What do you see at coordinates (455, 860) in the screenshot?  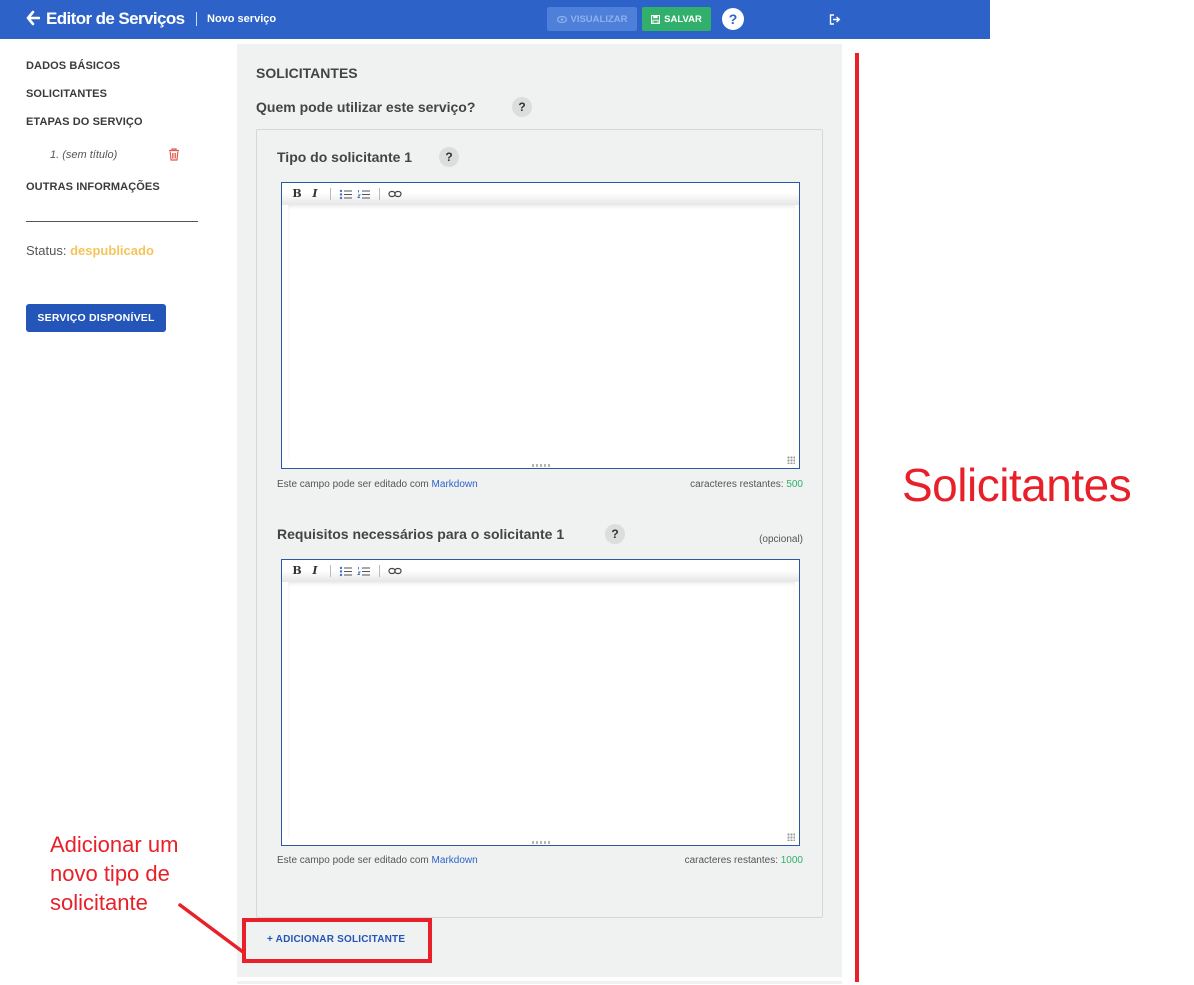 I see `field2-markdown-link: Markdown` at bounding box center [455, 860].